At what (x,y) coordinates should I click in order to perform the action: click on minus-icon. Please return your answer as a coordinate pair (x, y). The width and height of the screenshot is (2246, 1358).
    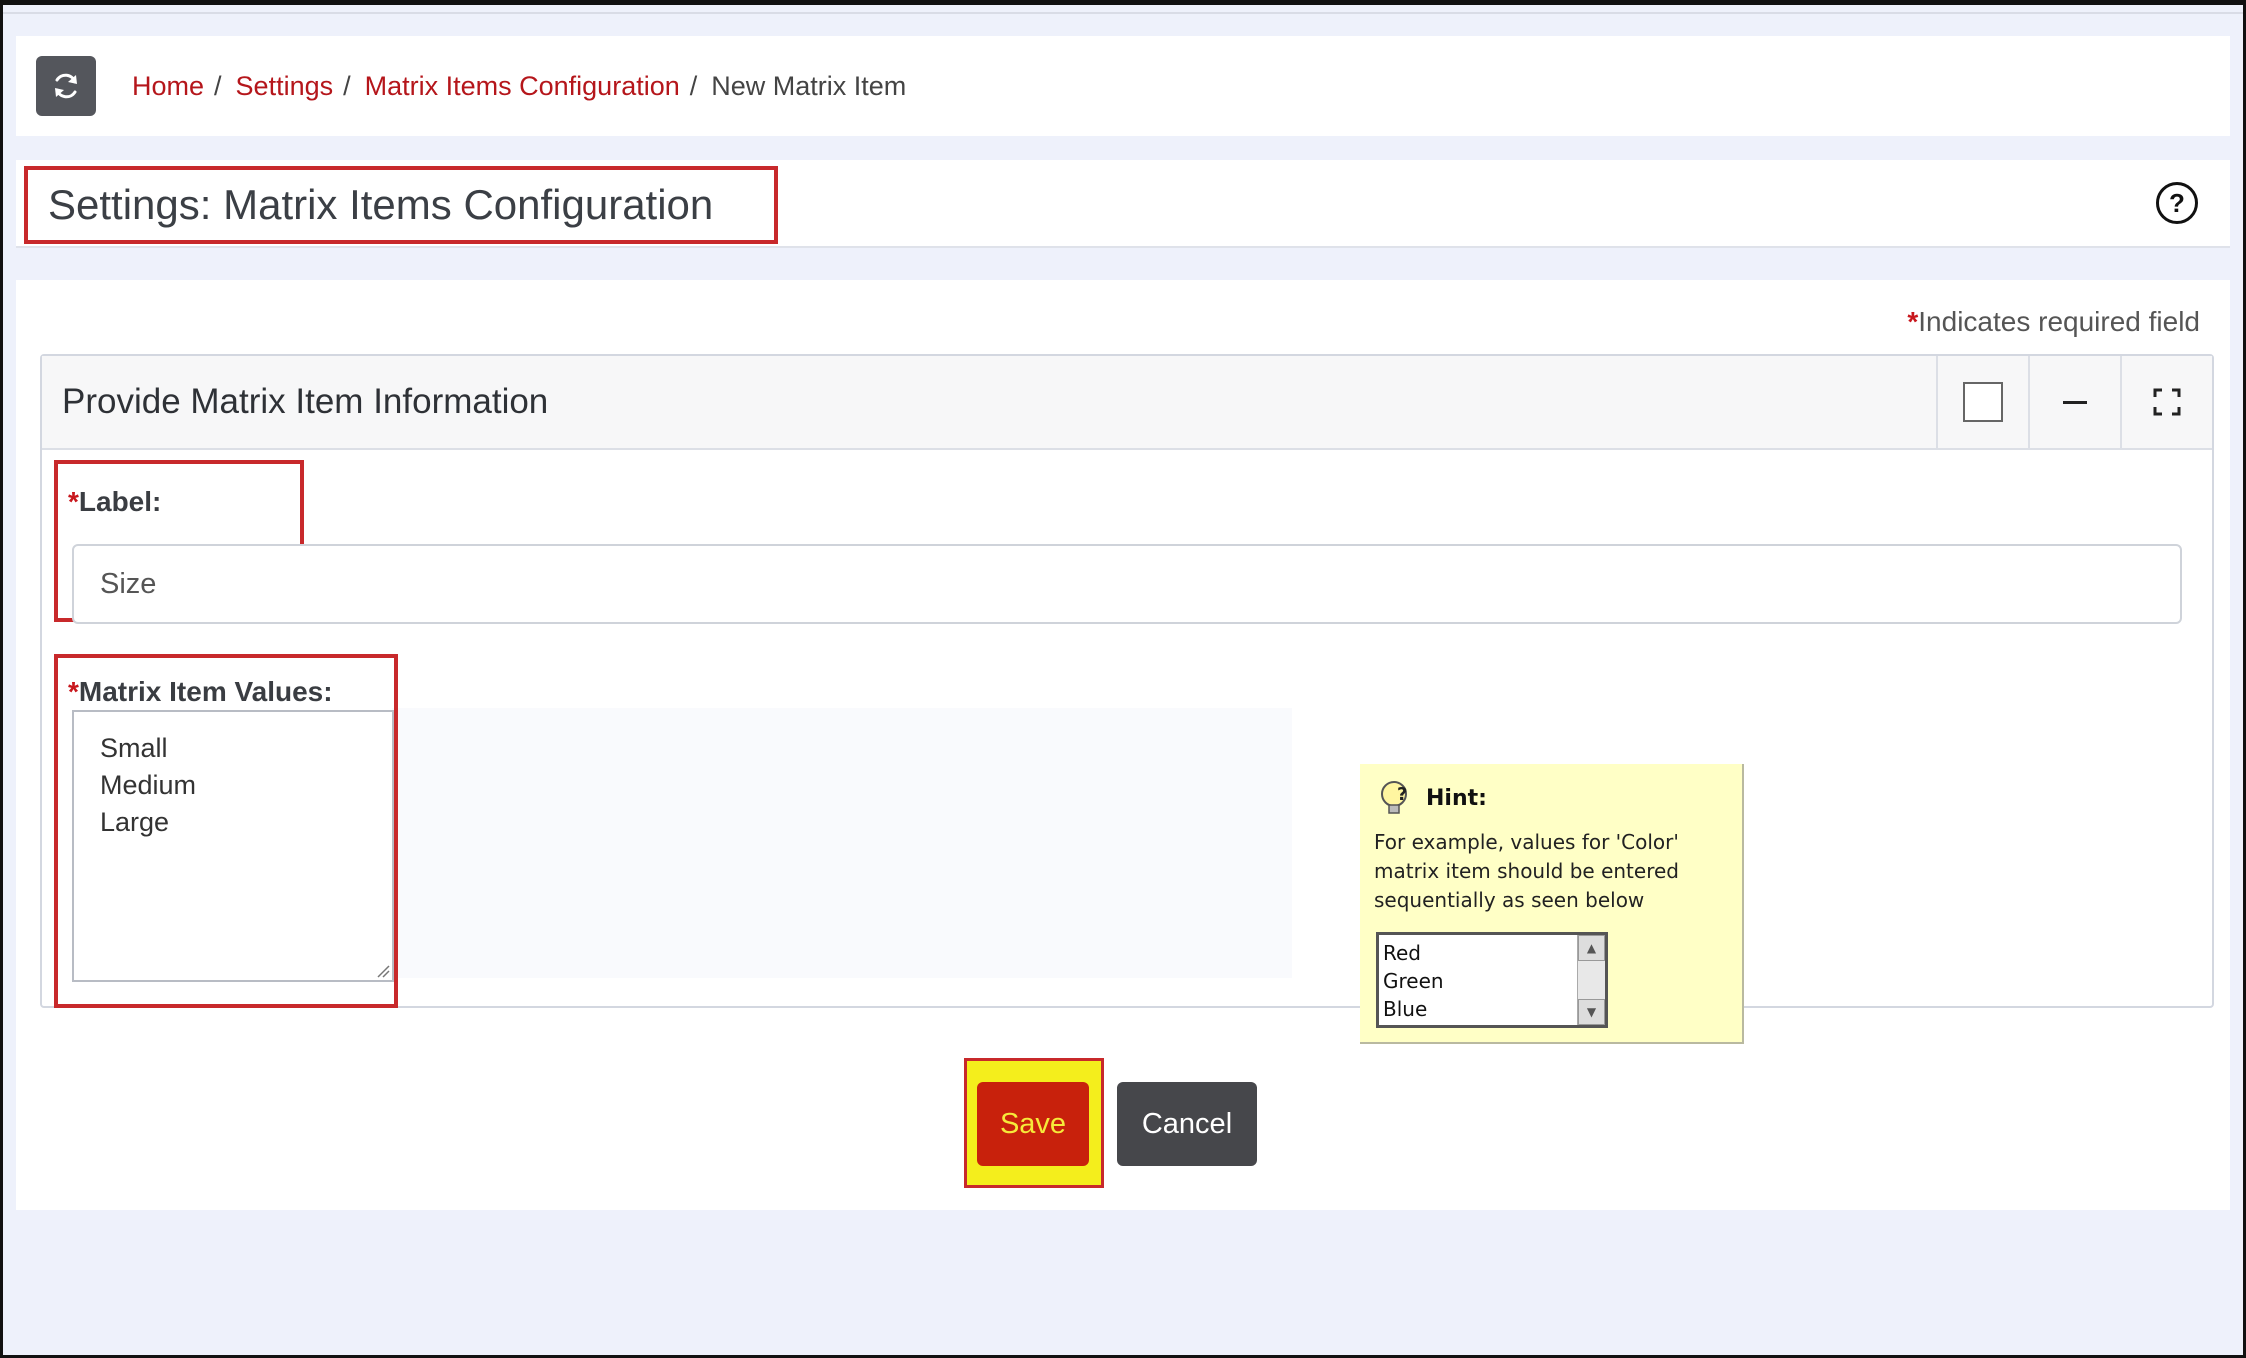
    Looking at the image, I should click on (2075, 402).